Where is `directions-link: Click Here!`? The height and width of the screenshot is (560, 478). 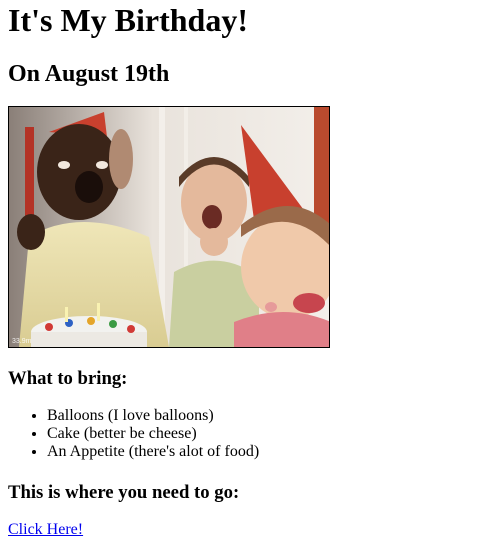
directions-link: Click Here! is located at coordinates (45, 529).